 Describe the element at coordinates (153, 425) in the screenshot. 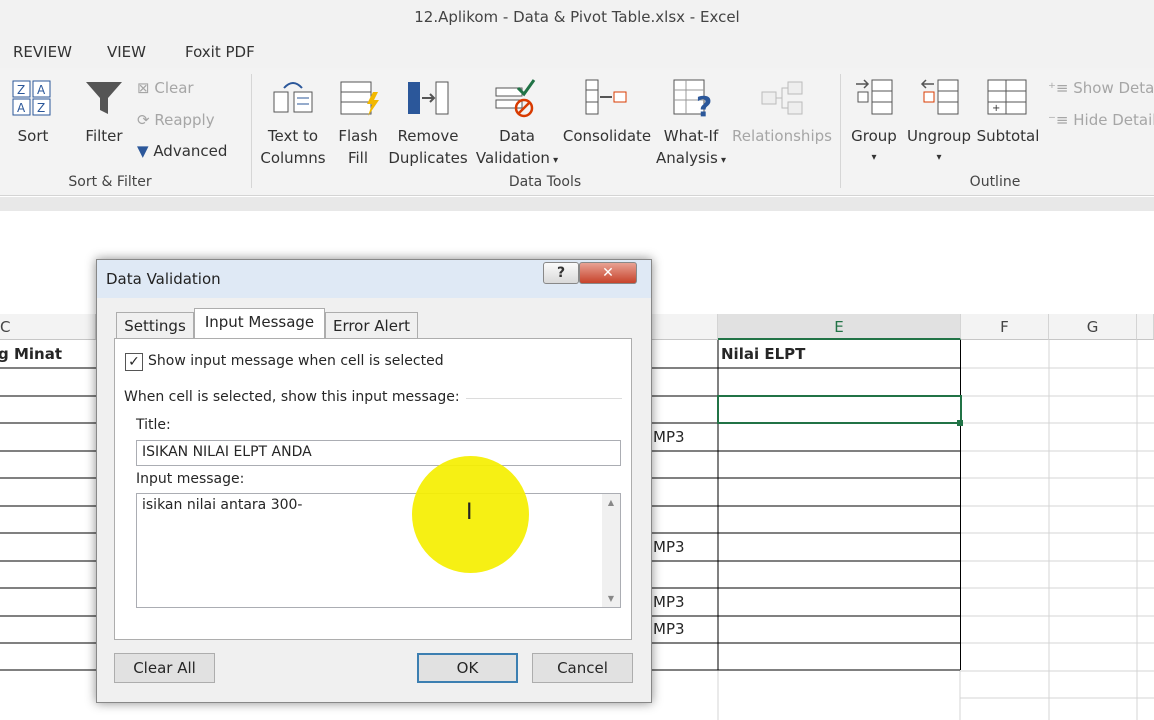

I see `title-label: Title:` at that location.